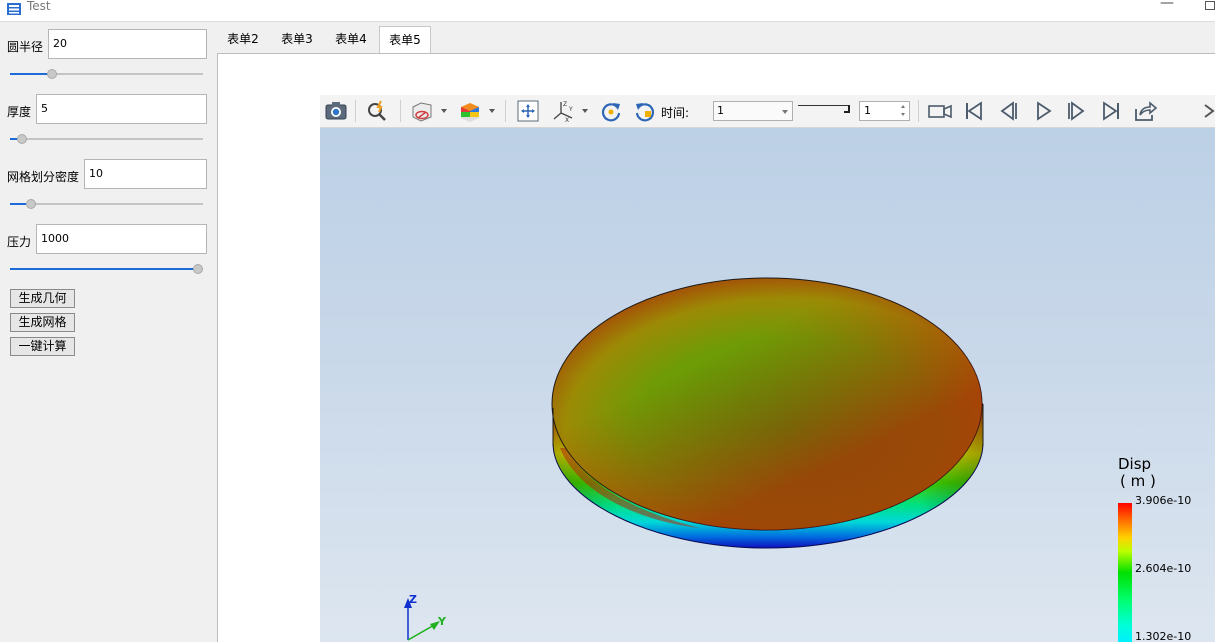 This screenshot has width=1215, height=642. Describe the element at coordinates (1207, 111) in the screenshot. I see `more-tools-icon` at that location.